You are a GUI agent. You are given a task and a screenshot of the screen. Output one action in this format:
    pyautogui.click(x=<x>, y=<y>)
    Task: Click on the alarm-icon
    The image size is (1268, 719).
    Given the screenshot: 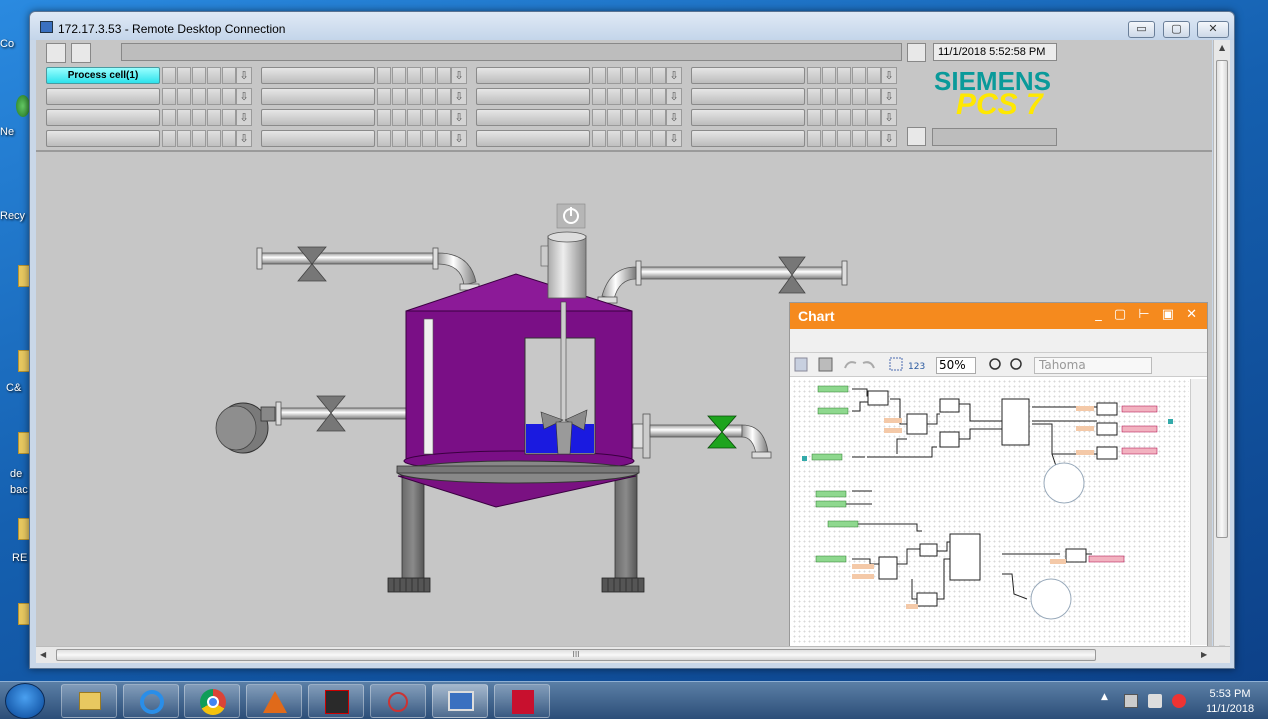 What is the action you would take?
    pyautogui.click(x=81, y=53)
    